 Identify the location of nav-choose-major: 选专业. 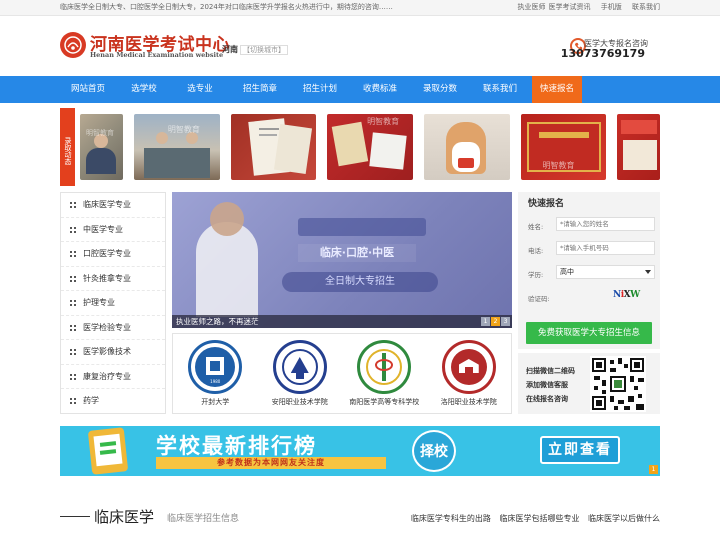
(200, 89).